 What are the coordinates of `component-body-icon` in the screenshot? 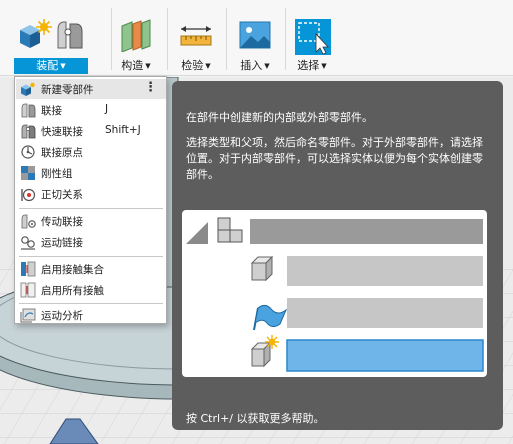 It's located at (262, 268).